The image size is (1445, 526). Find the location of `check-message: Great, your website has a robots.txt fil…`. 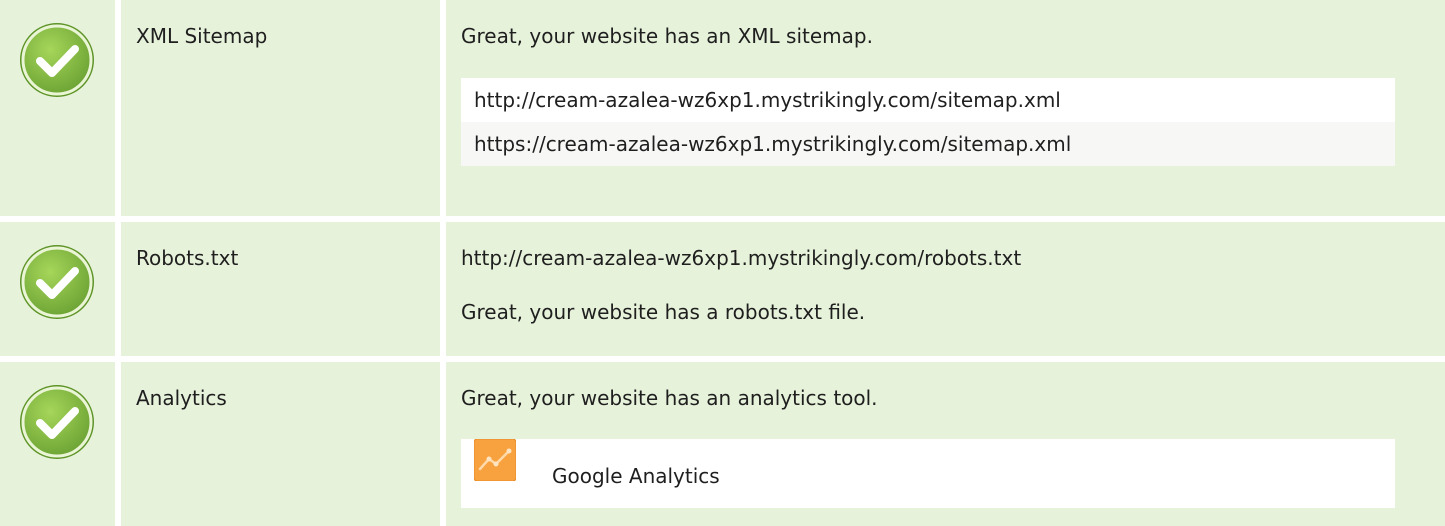

check-message: Great, your website has a robots.txt fil… is located at coordinates (663, 312).